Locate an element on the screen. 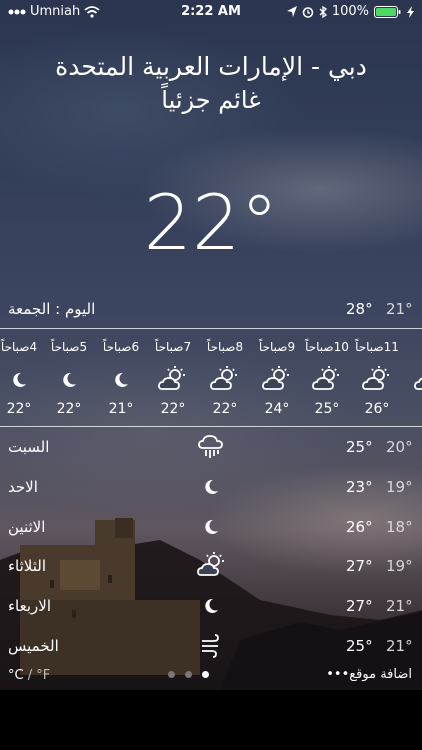  status-bar: Umniah 2:22 AM 100% is located at coordinates (211, 11).